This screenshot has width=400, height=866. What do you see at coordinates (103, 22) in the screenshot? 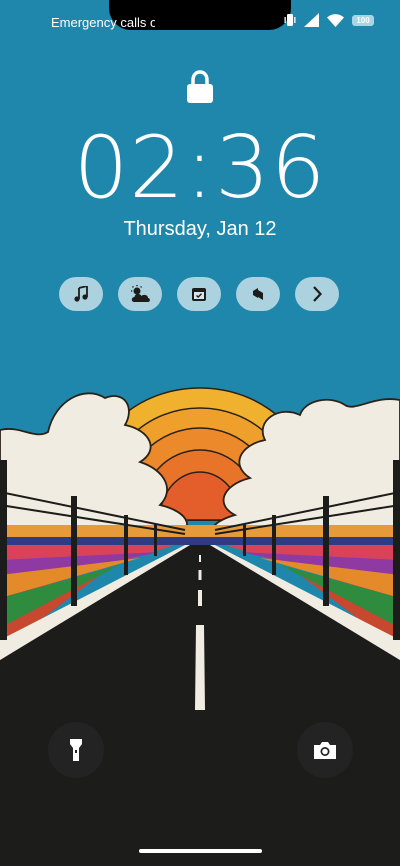
I see `carrier-text: Emergency calls only` at bounding box center [103, 22].